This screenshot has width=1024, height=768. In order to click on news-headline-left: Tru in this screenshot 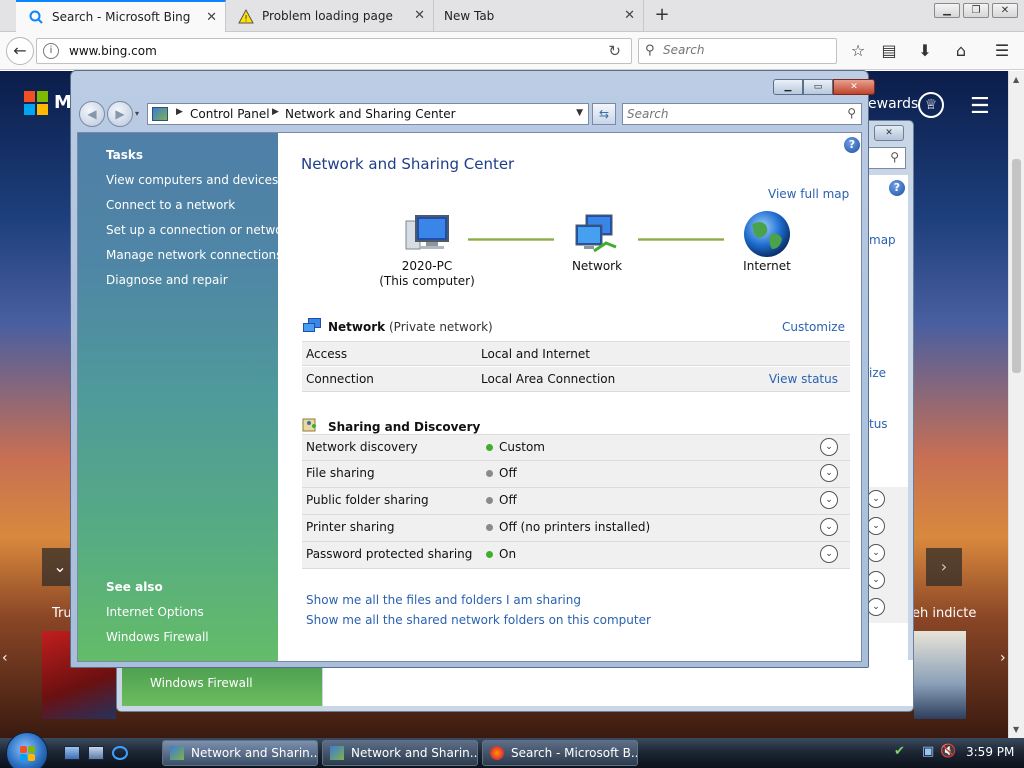, I will do `click(62, 613)`.